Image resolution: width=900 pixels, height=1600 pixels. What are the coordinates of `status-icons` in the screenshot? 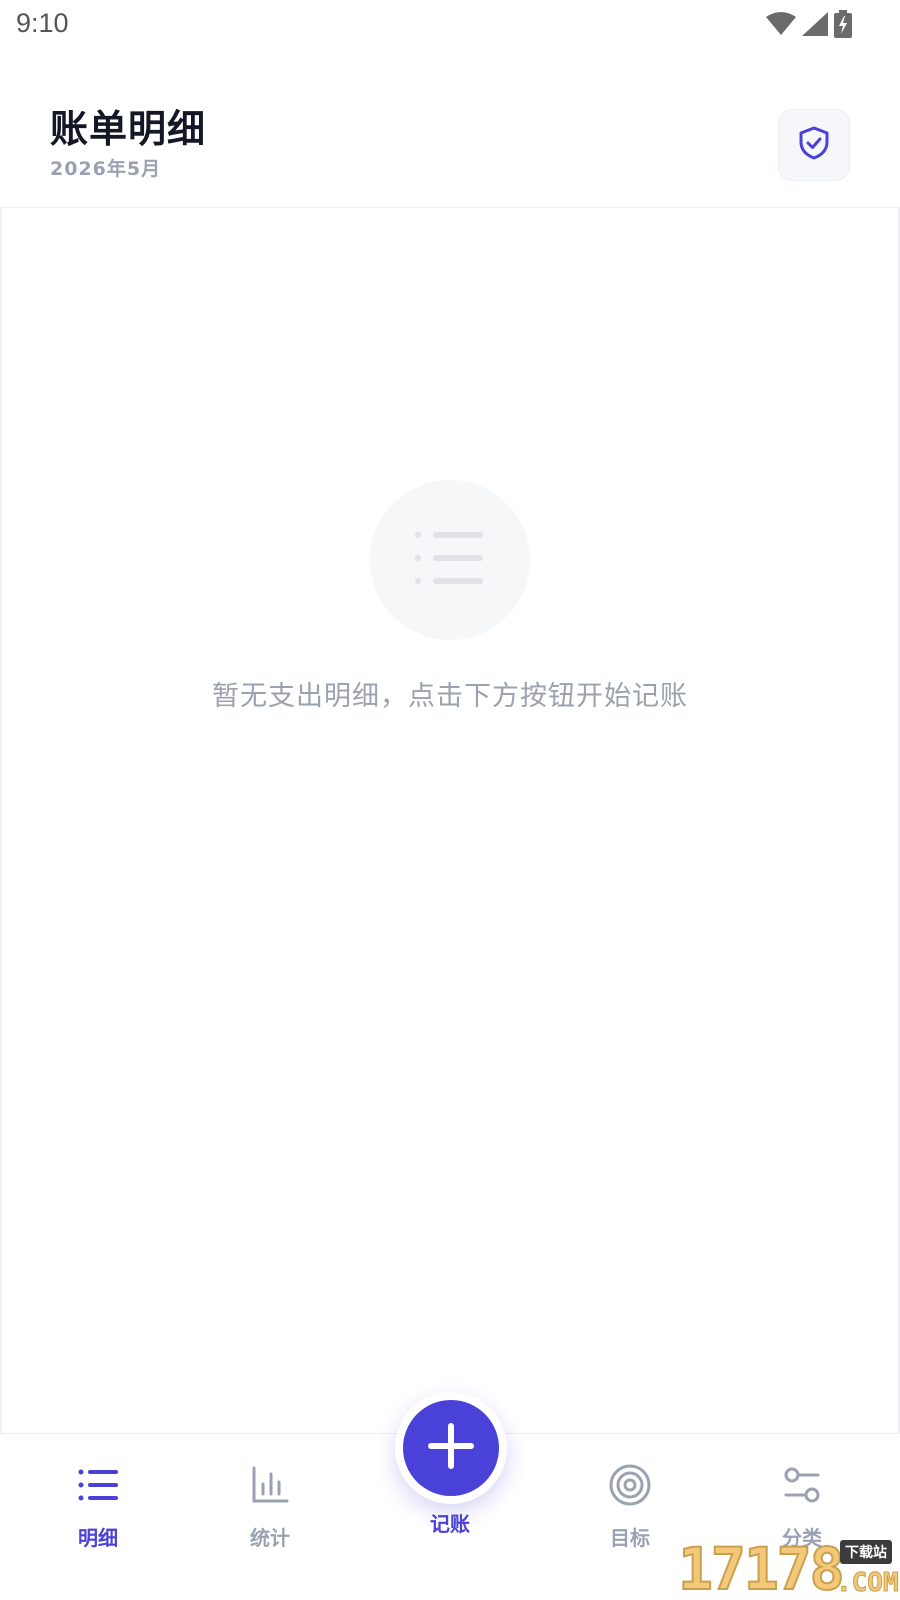 It's located at (809, 24).